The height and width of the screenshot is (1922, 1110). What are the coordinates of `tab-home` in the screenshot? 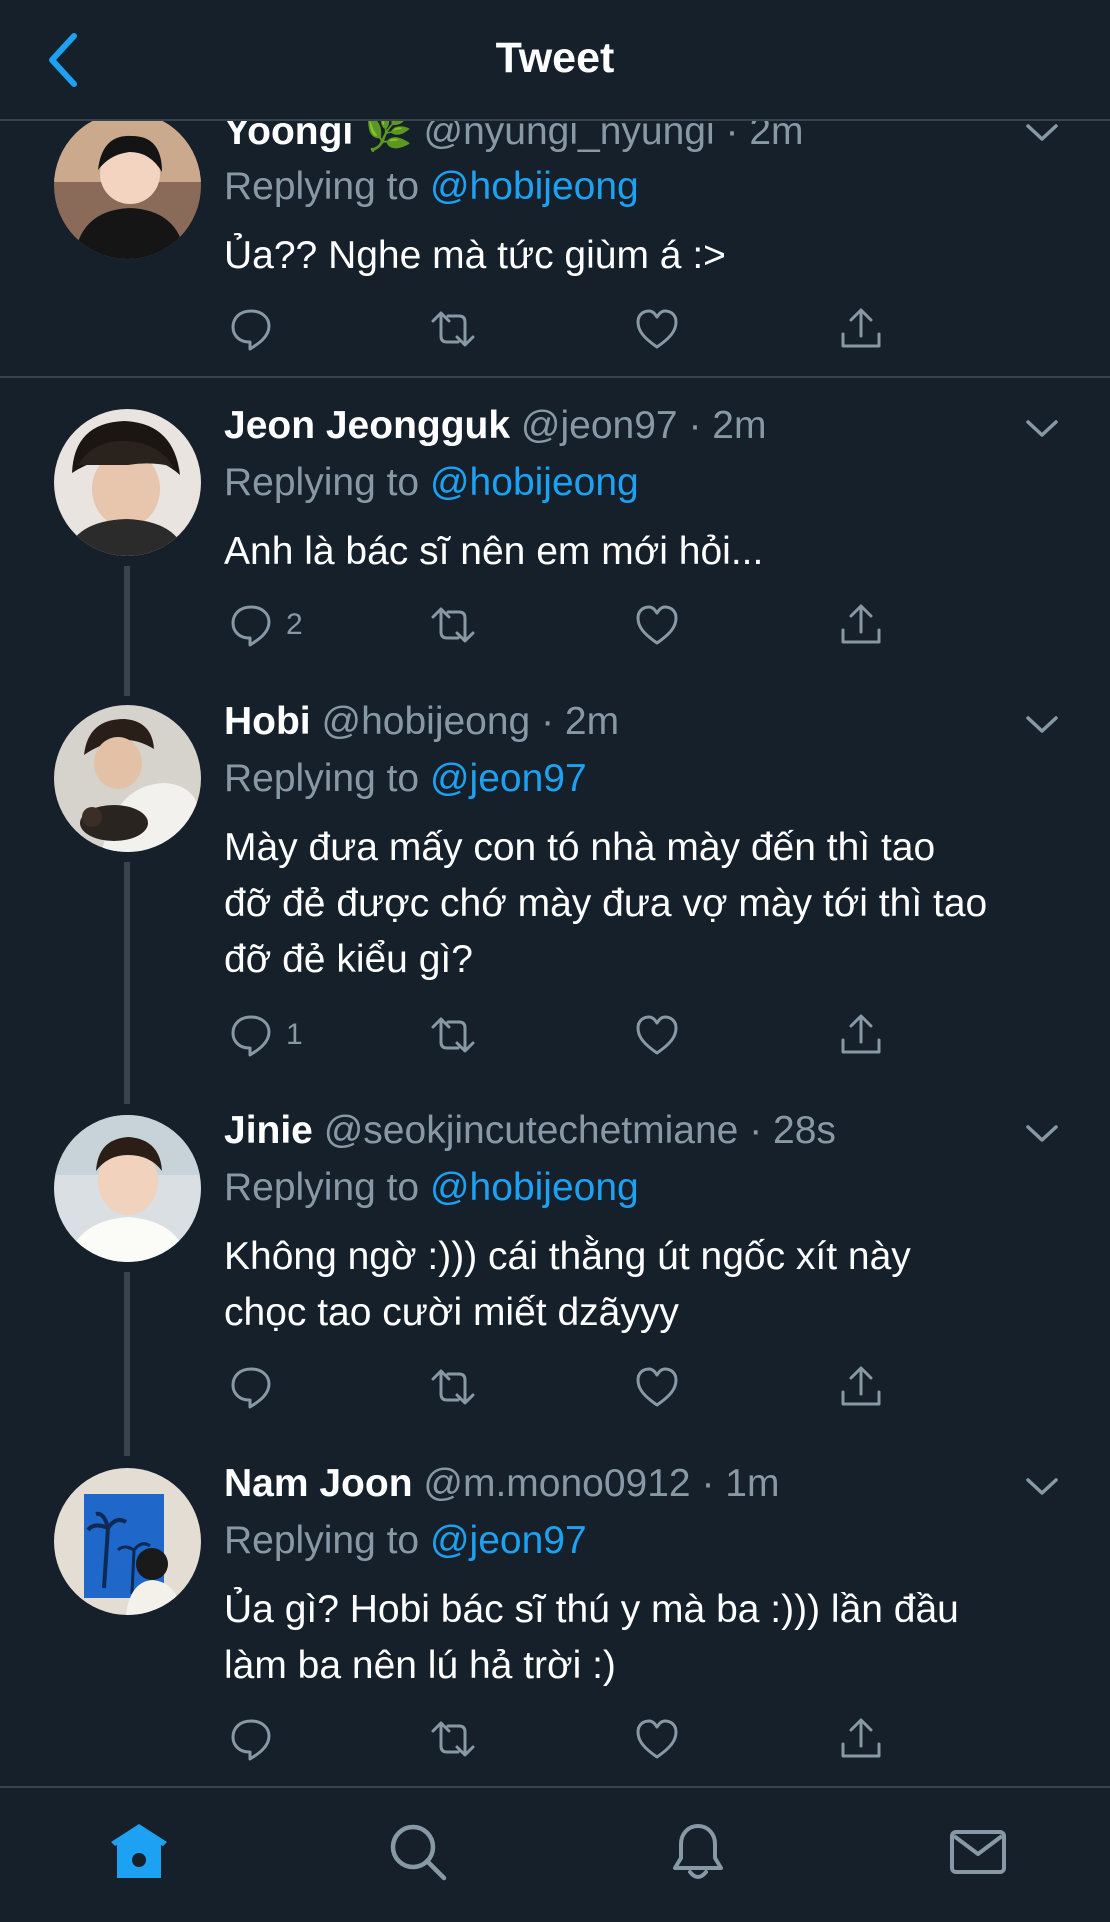 It's located at (139, 1852).